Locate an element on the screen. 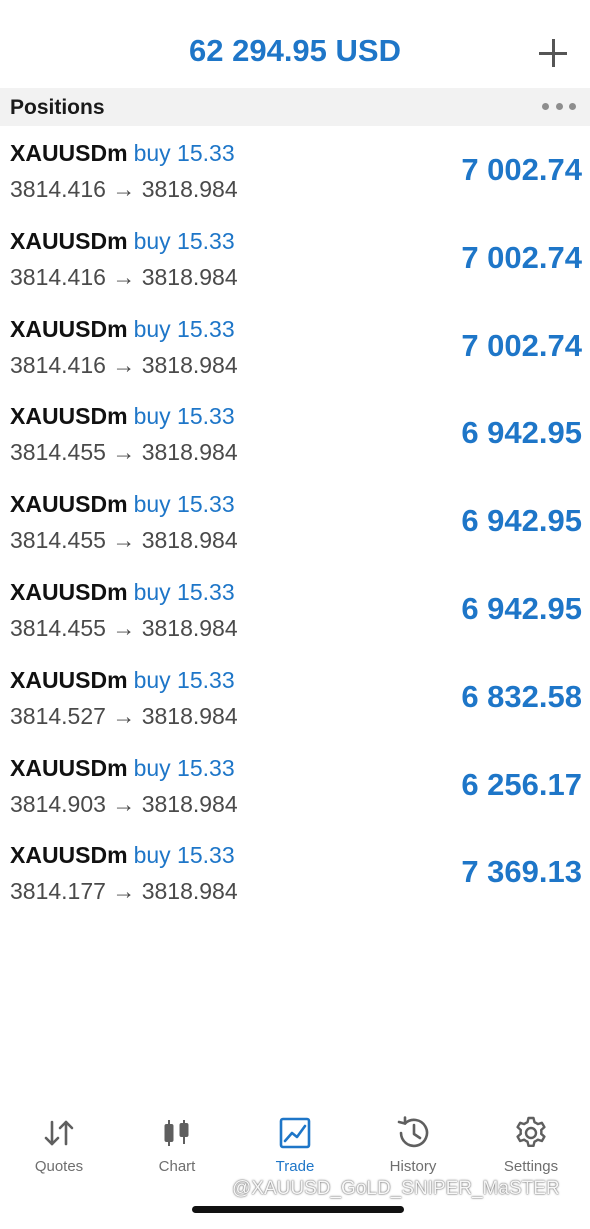 The height and width of the screenshot is (1229, 590). candlestick-chart-icon is located at coordinates (176, 1133).